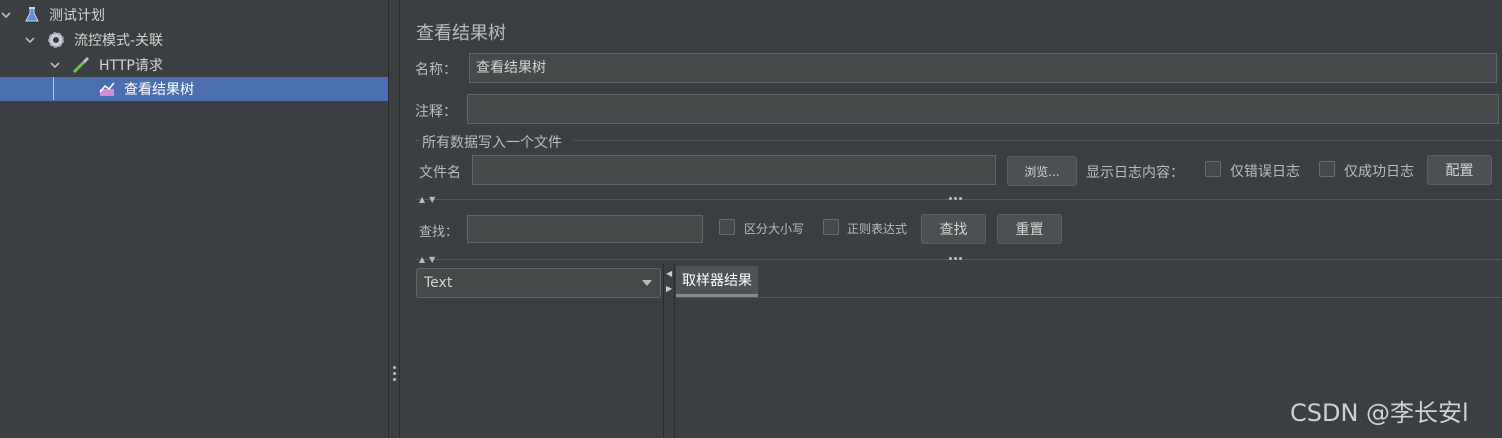 This screenshot has height=438, width=1502. Describe the element at coordinates (394, 219) in the screenshot. I see `main-splitter` at that location.